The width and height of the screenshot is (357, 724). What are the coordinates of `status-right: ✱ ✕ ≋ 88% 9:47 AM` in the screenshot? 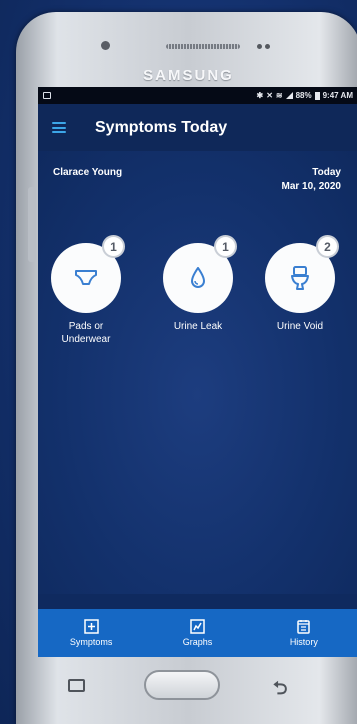 It's located at (304, 95).